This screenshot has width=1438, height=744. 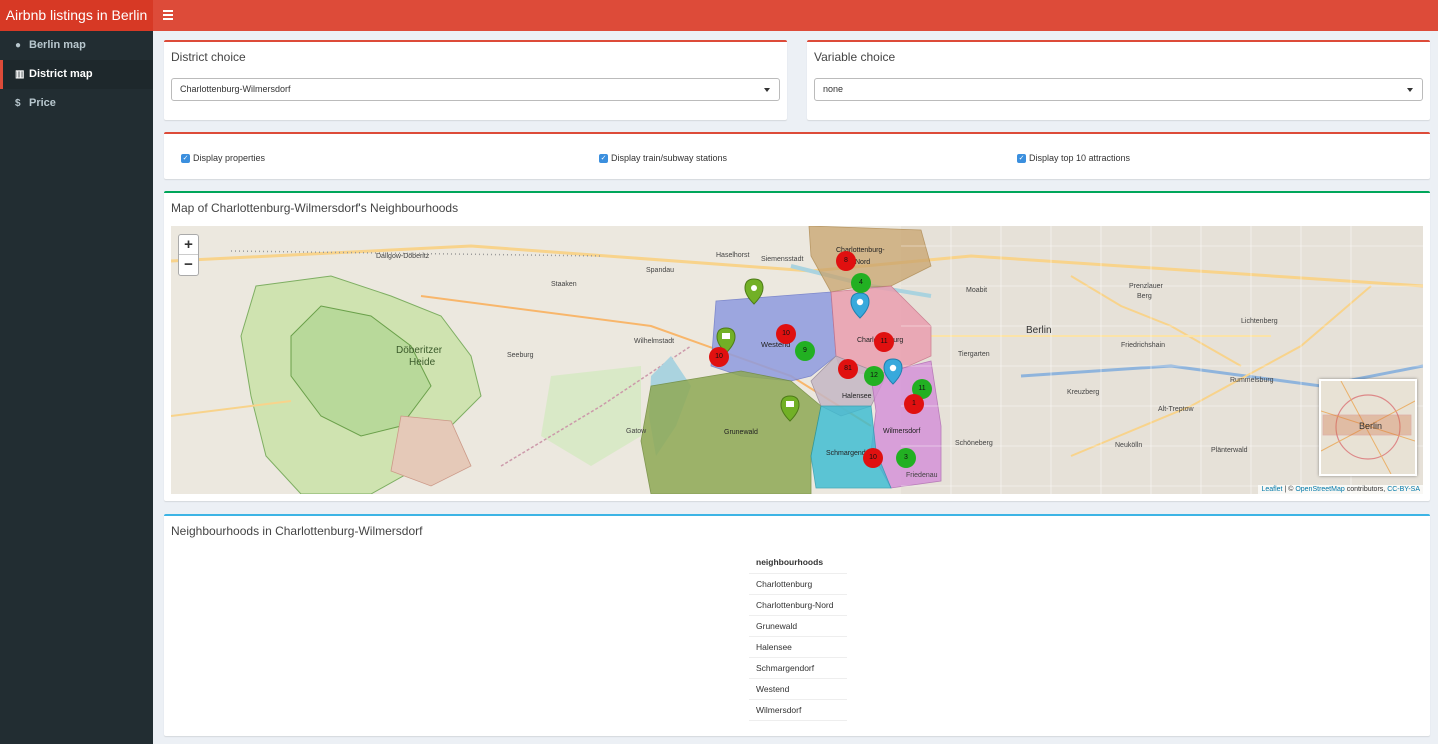 I want to click on cluster-count: 1, so click(x=914, y=403).